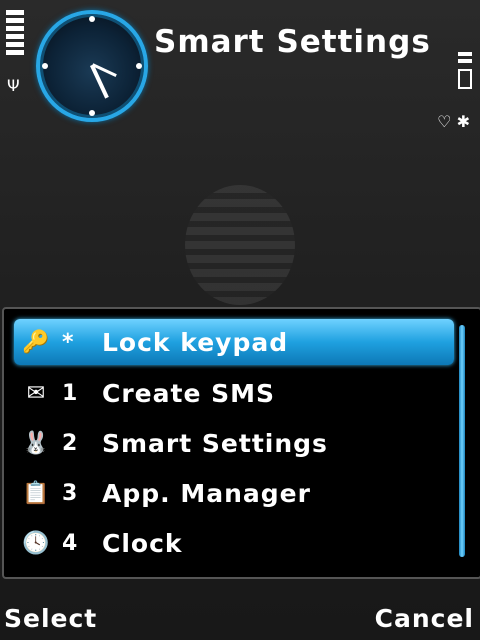  Describe the element at coordinates (292, 42) in the screenshot. I see `page-title: Smart Settings` at that location.